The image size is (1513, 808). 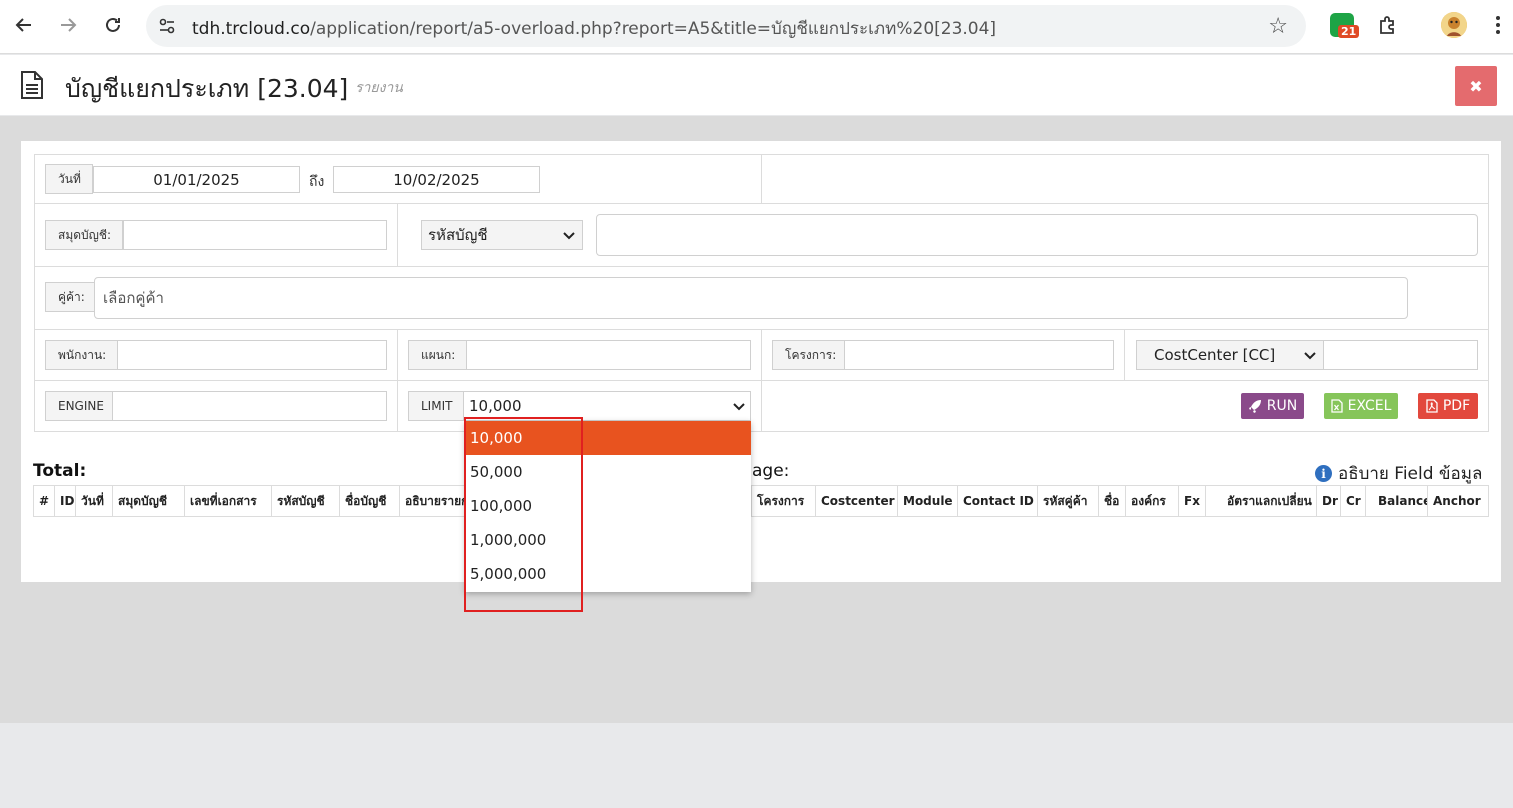 What do you see at coordinates (32, 85) in the screenshot?
I see `document-icon` at bounding box center [32, 85].